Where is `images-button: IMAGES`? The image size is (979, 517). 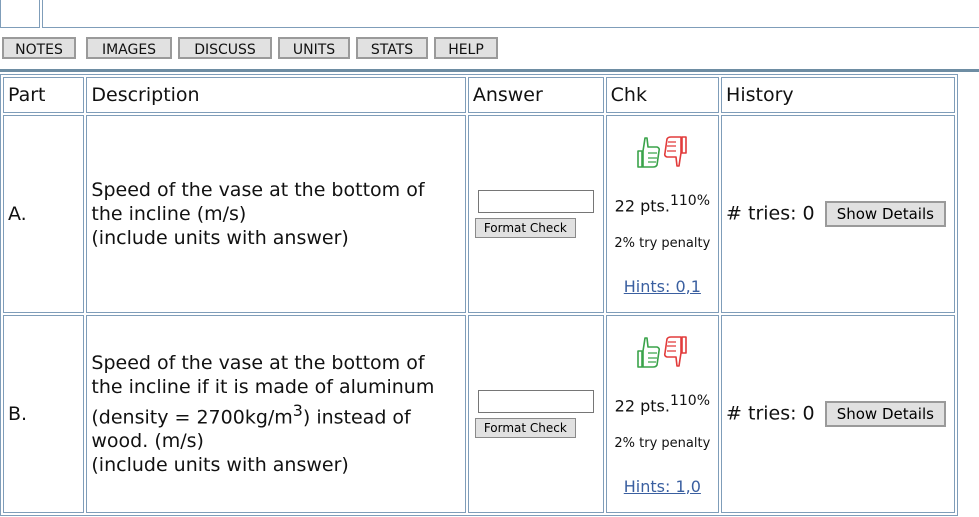
images-button: IMAGES is located at coordinates (129, 48).